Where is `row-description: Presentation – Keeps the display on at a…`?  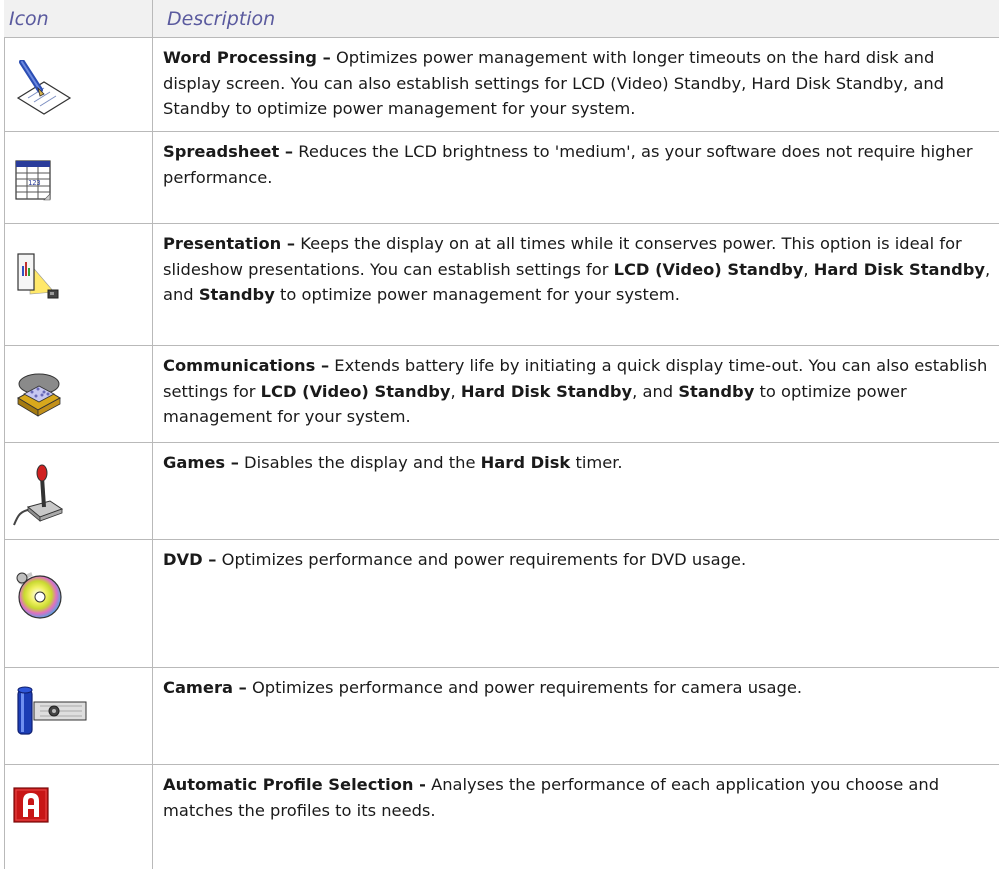
row-description: Presentation – Keeps the display on at a… is located at coordinates (579, 269).